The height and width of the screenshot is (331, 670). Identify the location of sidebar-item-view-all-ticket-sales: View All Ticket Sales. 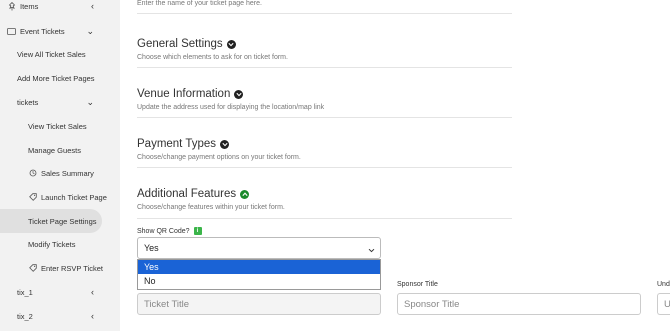
(60, 54).